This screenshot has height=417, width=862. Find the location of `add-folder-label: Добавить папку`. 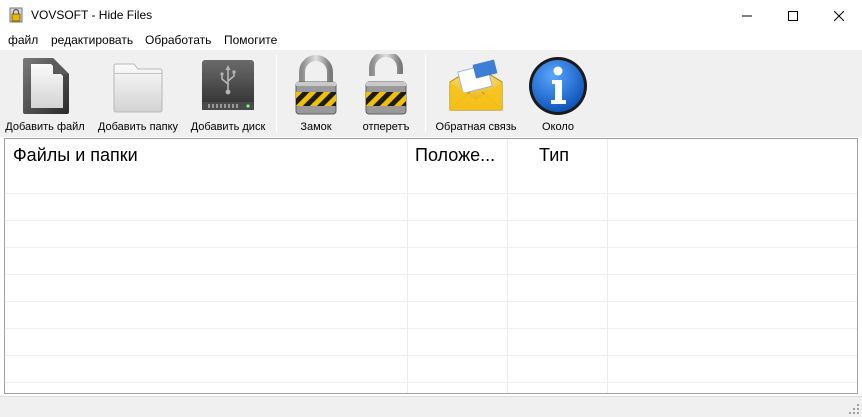

add-folder-label: Добавить папку is located at coordinates (138, 127).